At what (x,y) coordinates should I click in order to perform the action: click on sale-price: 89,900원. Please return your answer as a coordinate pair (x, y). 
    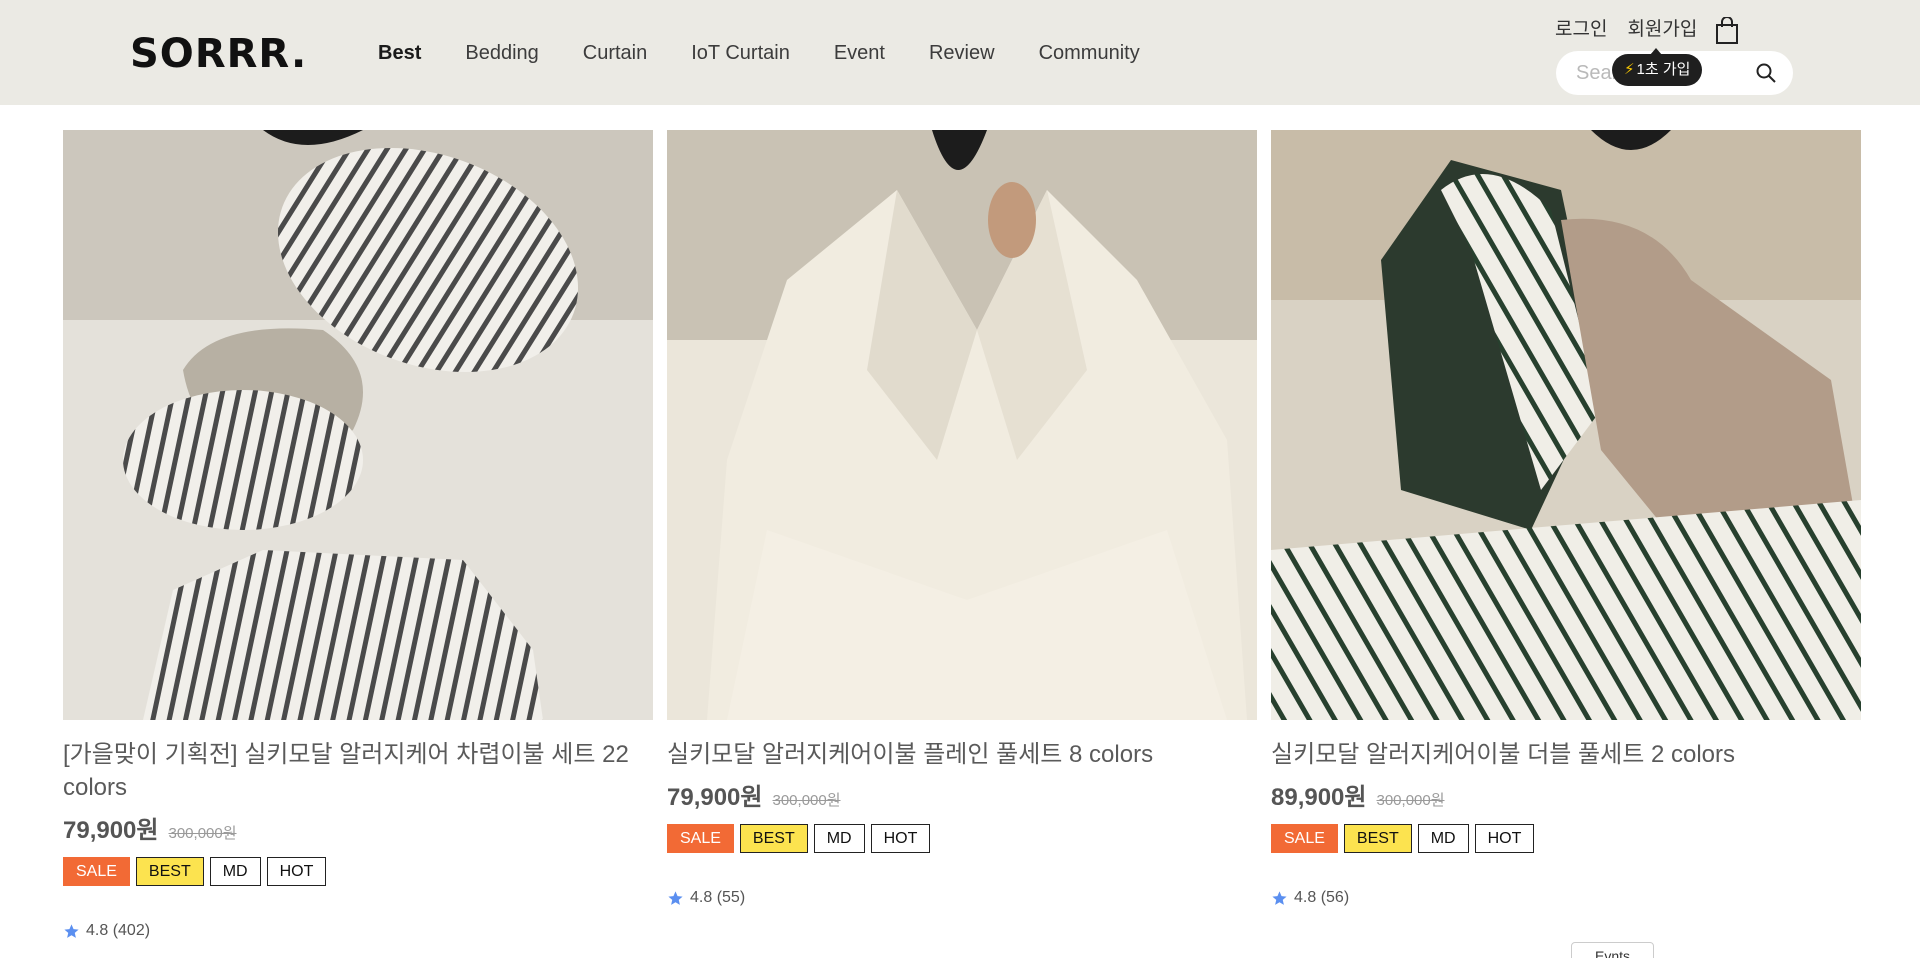
    Looking at the image, I should click on (1319, 797).